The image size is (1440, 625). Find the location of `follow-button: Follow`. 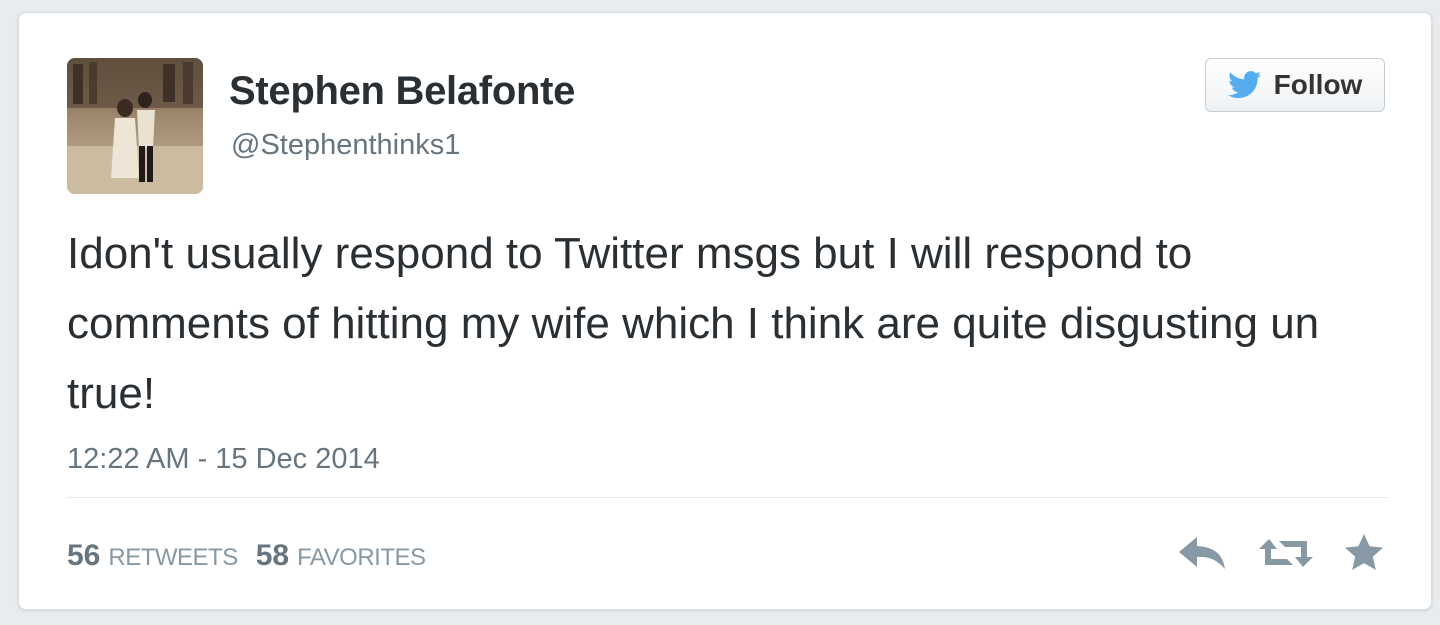

follow-button: Follow is located at coordinates (1295, 85).